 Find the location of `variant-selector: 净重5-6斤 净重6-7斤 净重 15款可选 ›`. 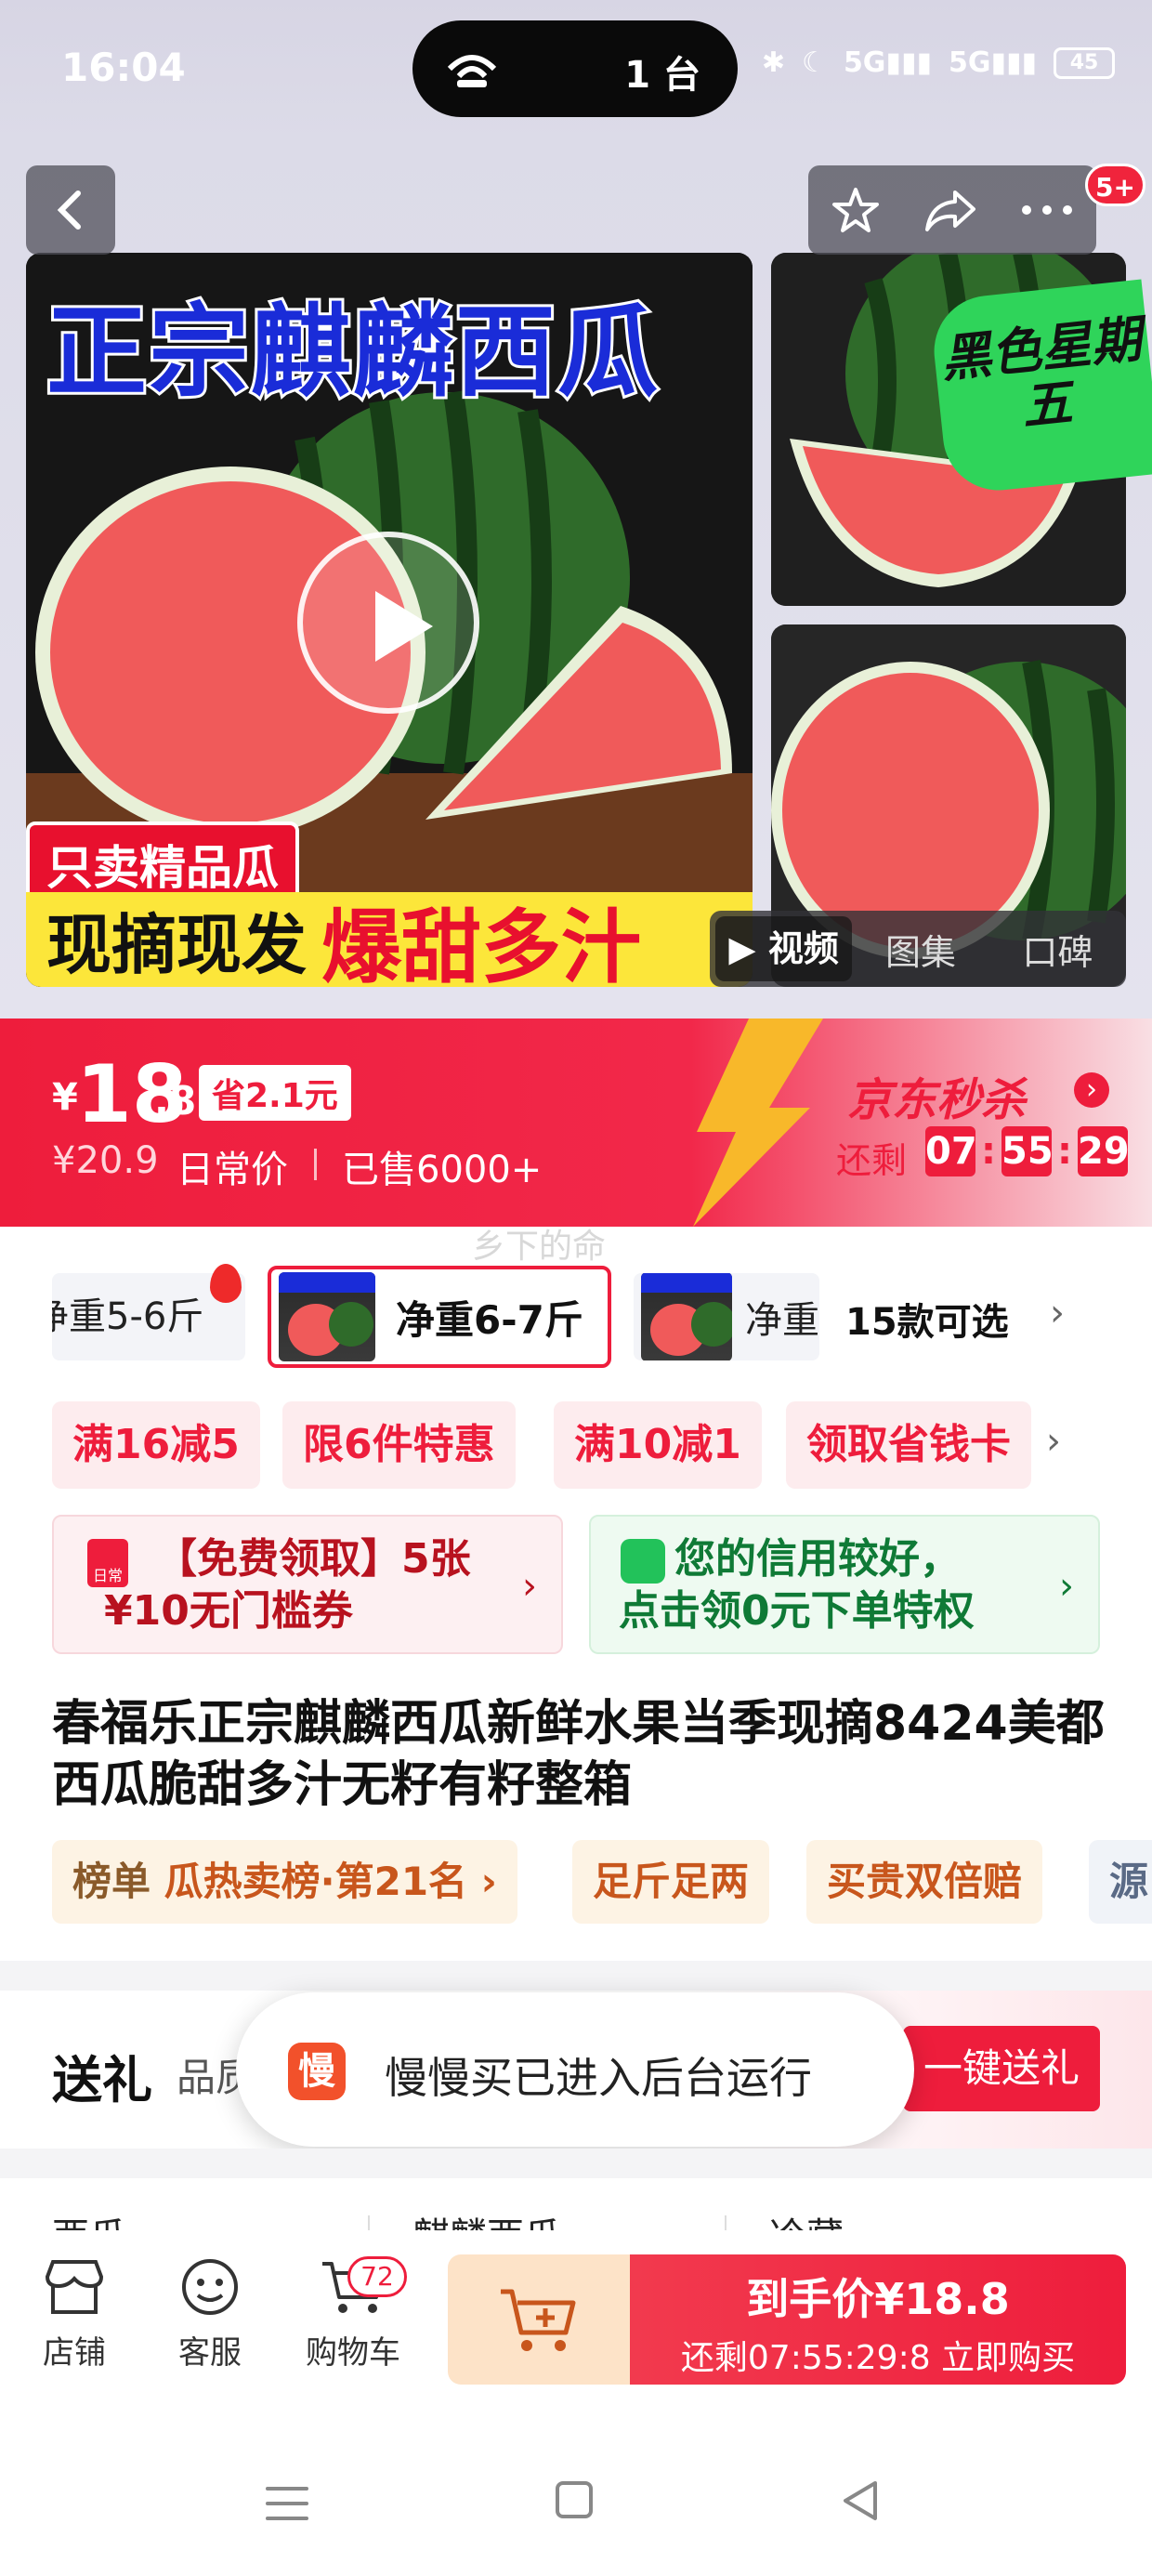

variant-selector: 净重5-6斤 净重6-7斤 净重 15款可选 › is located at coordinates (602, 1316).